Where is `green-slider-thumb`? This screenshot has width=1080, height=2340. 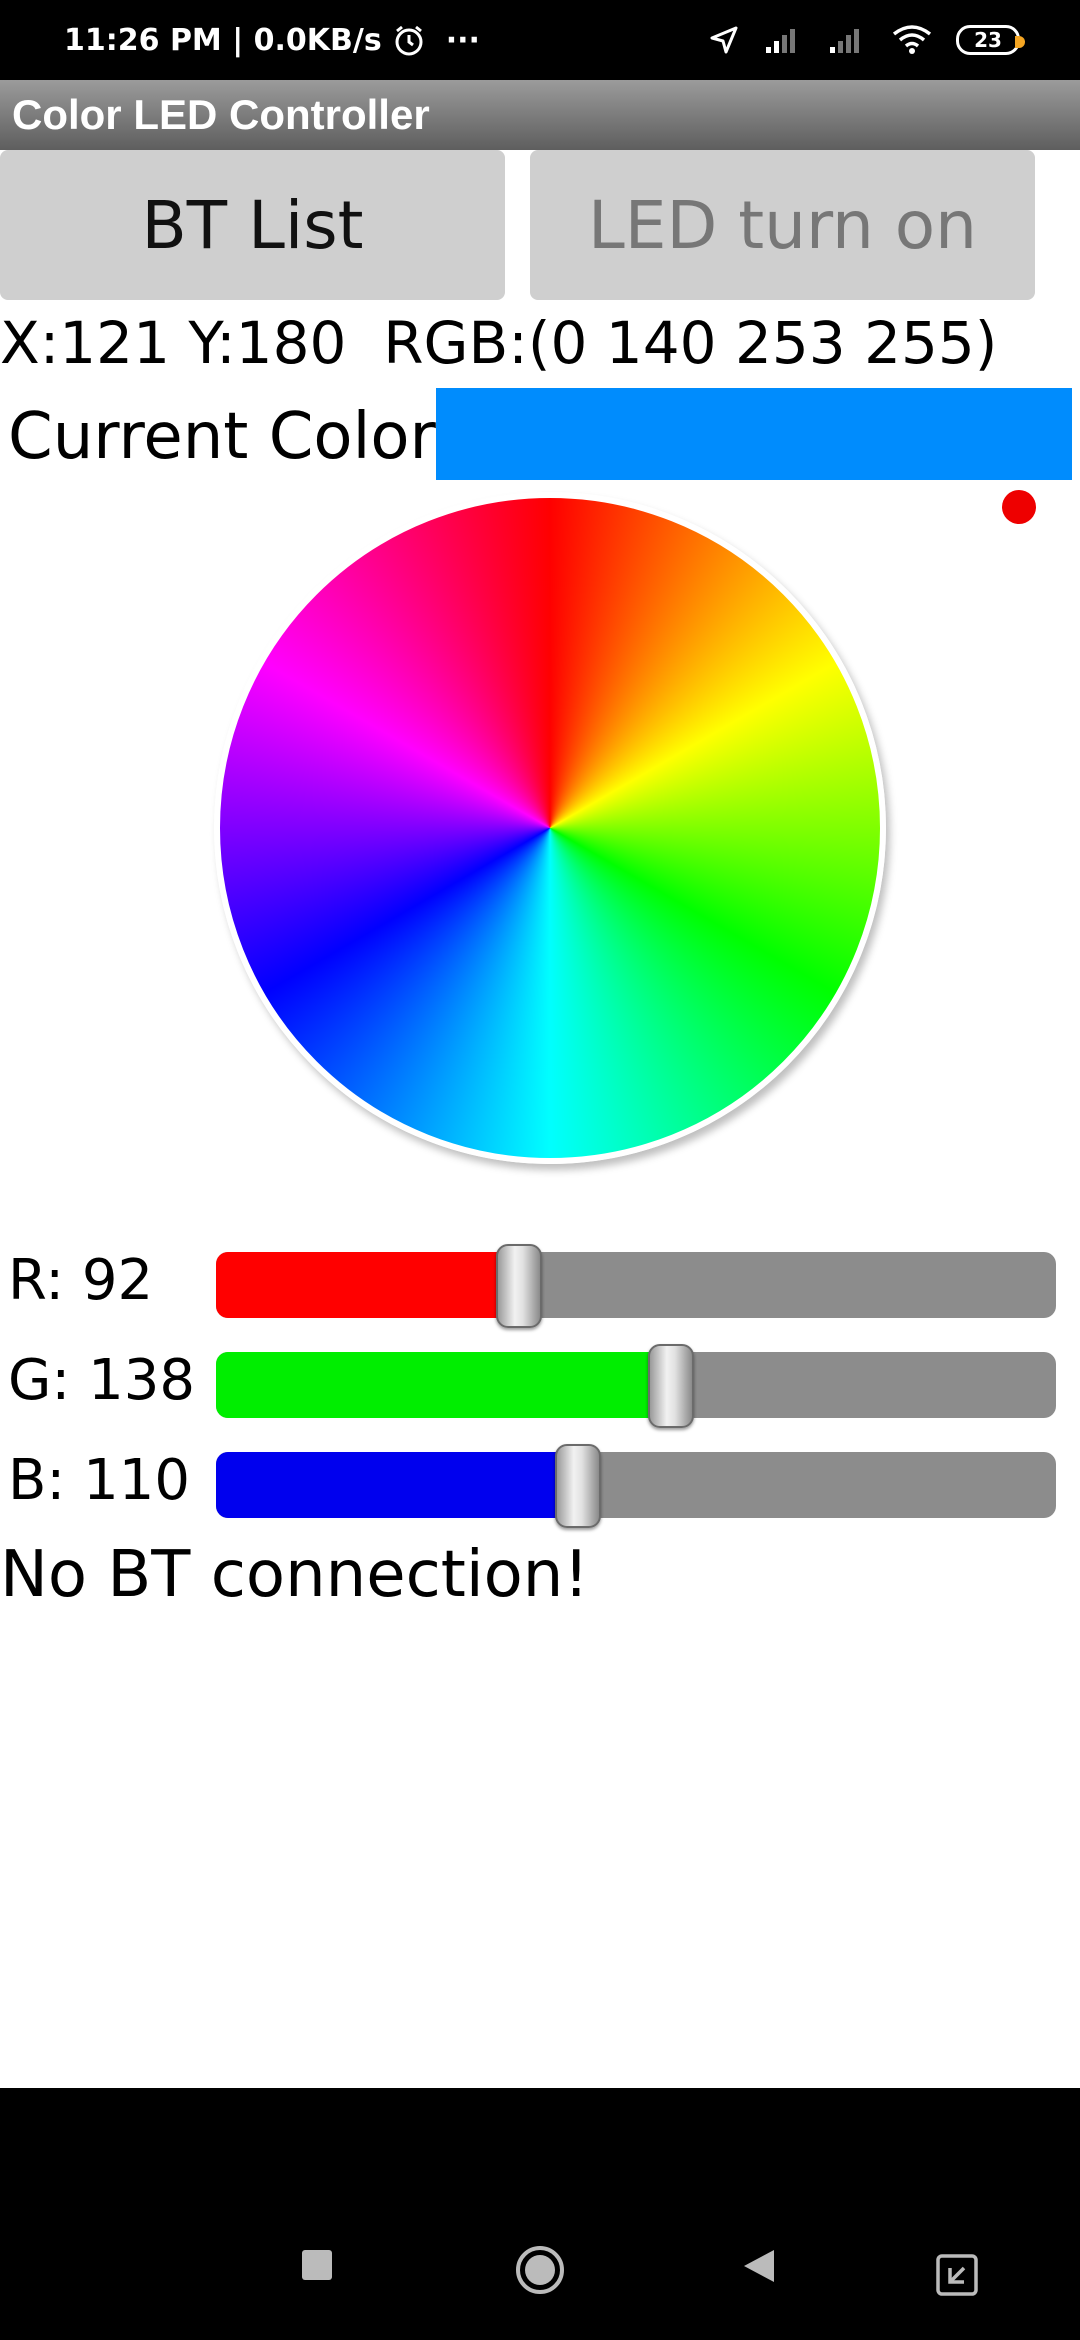
green-slider-thumb is located at coordinates (670, 1386).